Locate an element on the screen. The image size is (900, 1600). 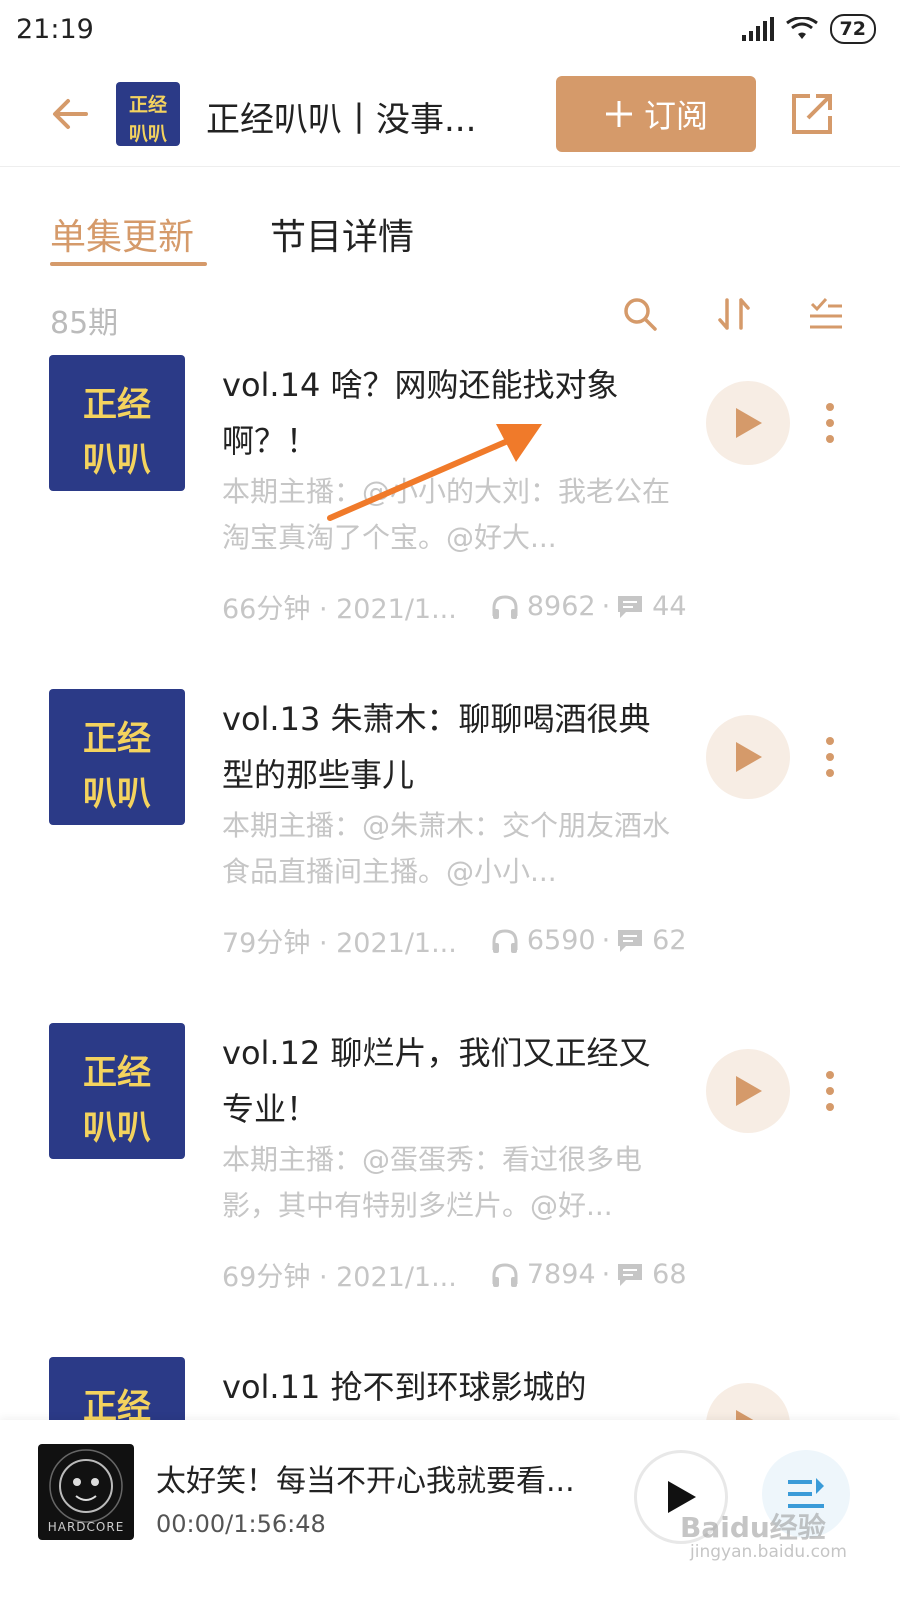
search-button is located at coordinates (640, 314).